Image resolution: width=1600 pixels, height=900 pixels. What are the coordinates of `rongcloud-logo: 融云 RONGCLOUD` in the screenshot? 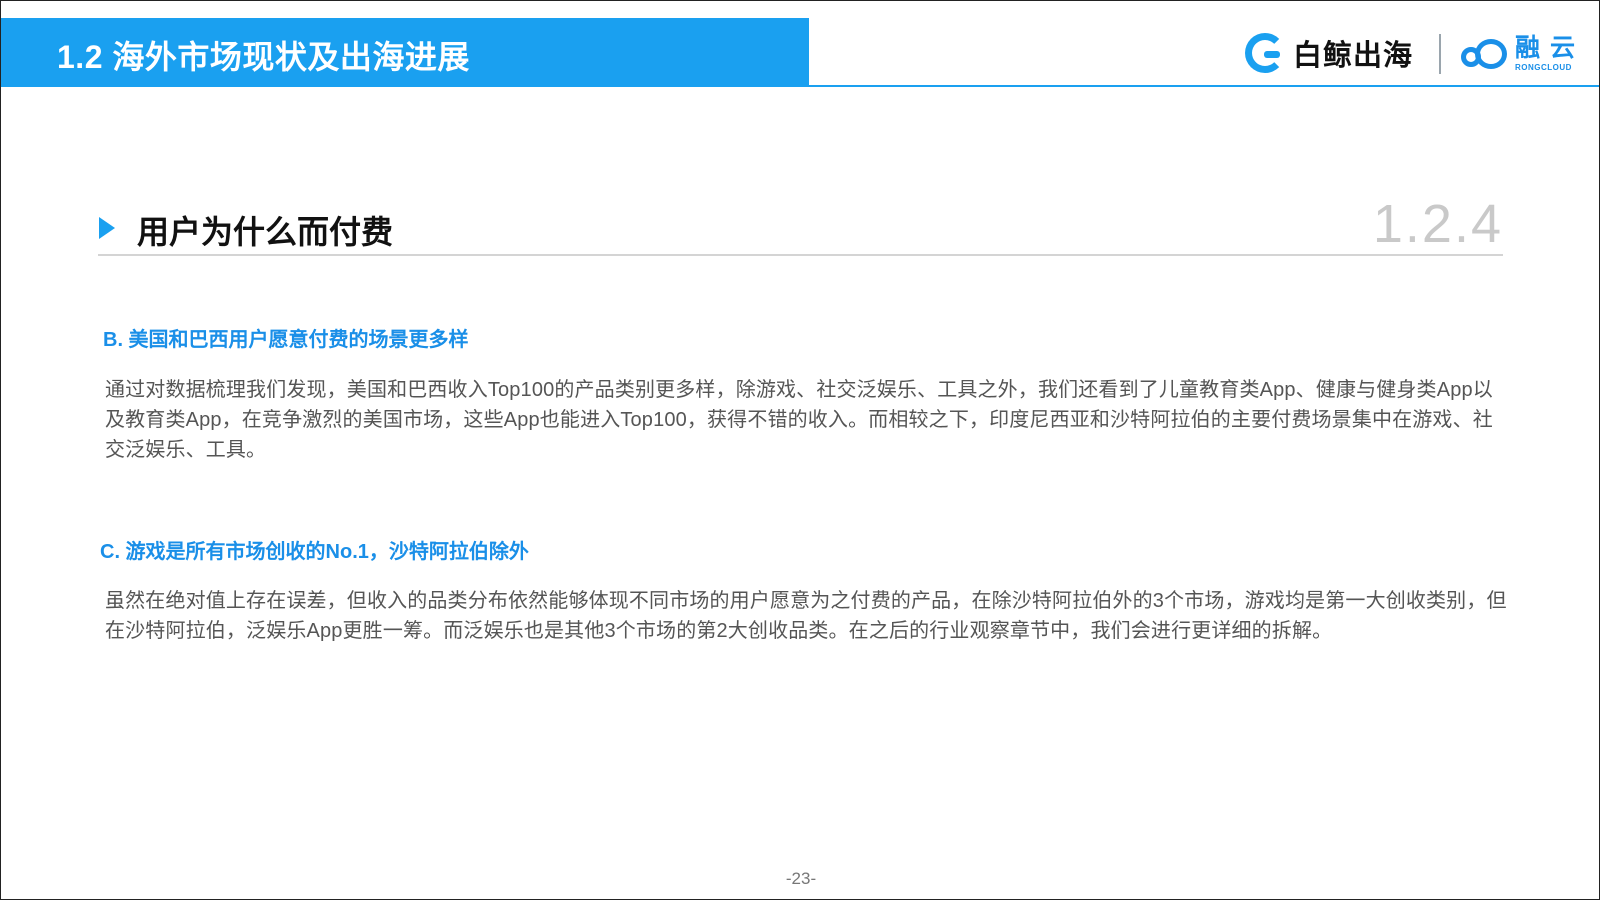 It's located at (1523, 54).